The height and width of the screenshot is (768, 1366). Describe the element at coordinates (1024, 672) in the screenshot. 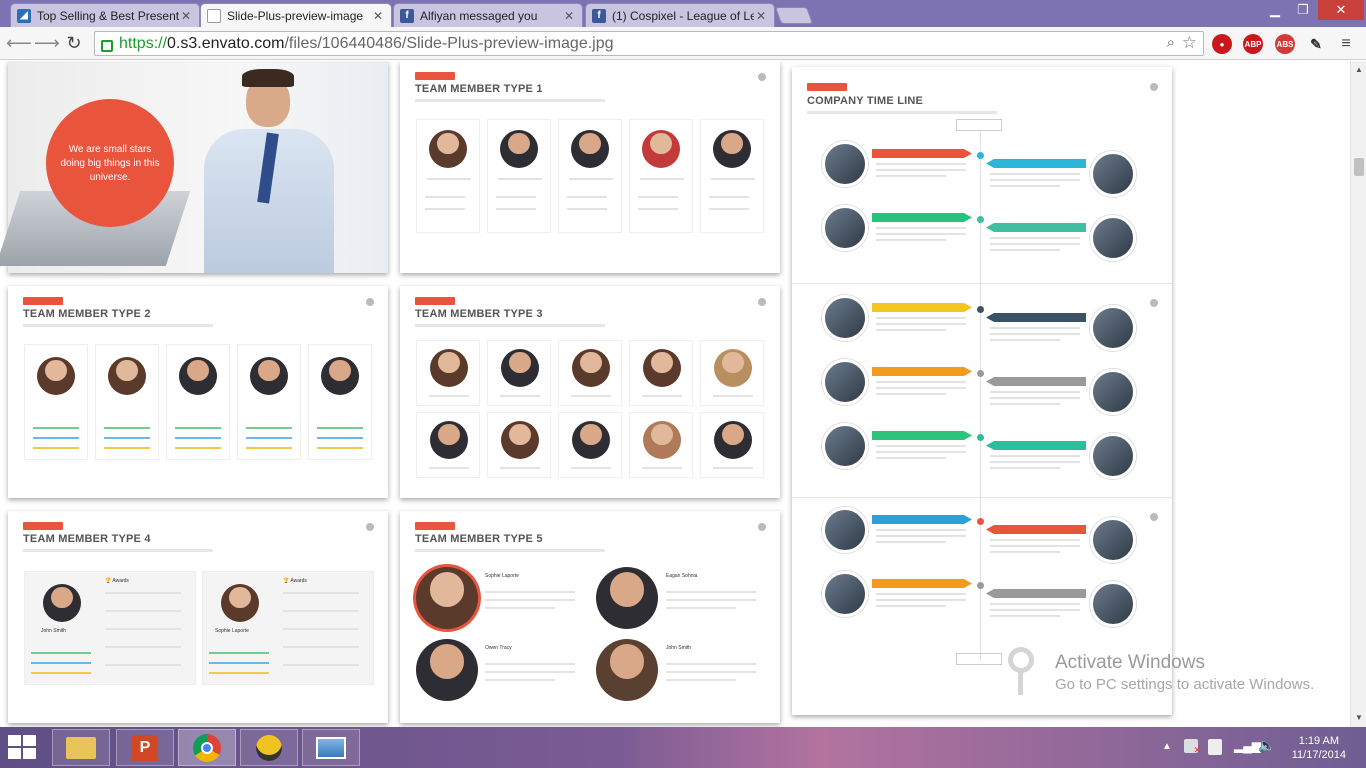

I see `key-icon` at that location.